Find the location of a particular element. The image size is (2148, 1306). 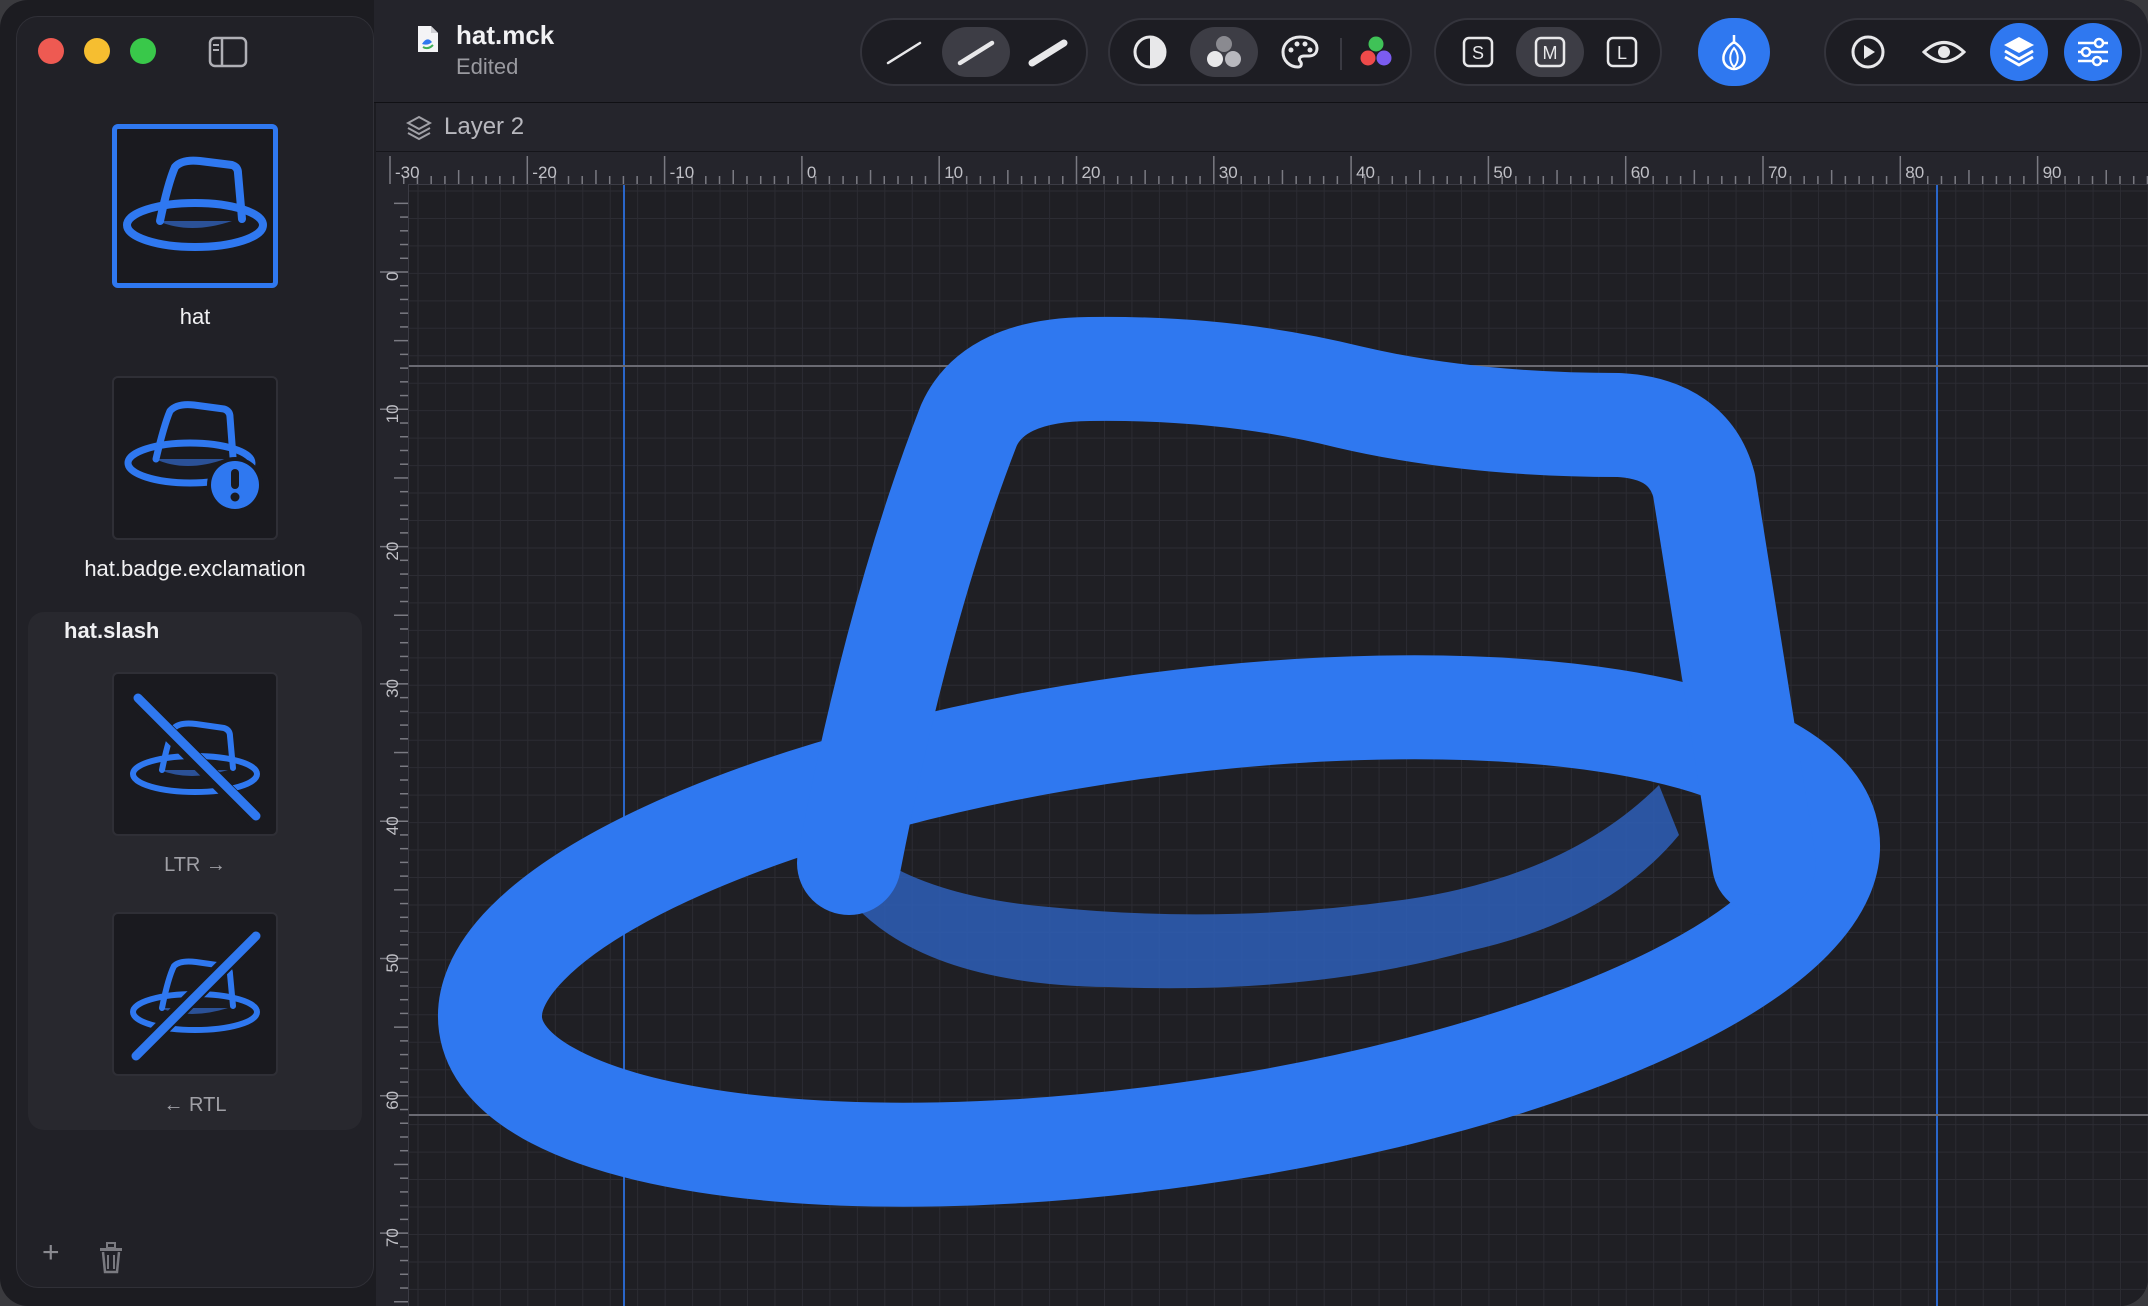

size-medium-label: M is located at coordinates (1550, 53).